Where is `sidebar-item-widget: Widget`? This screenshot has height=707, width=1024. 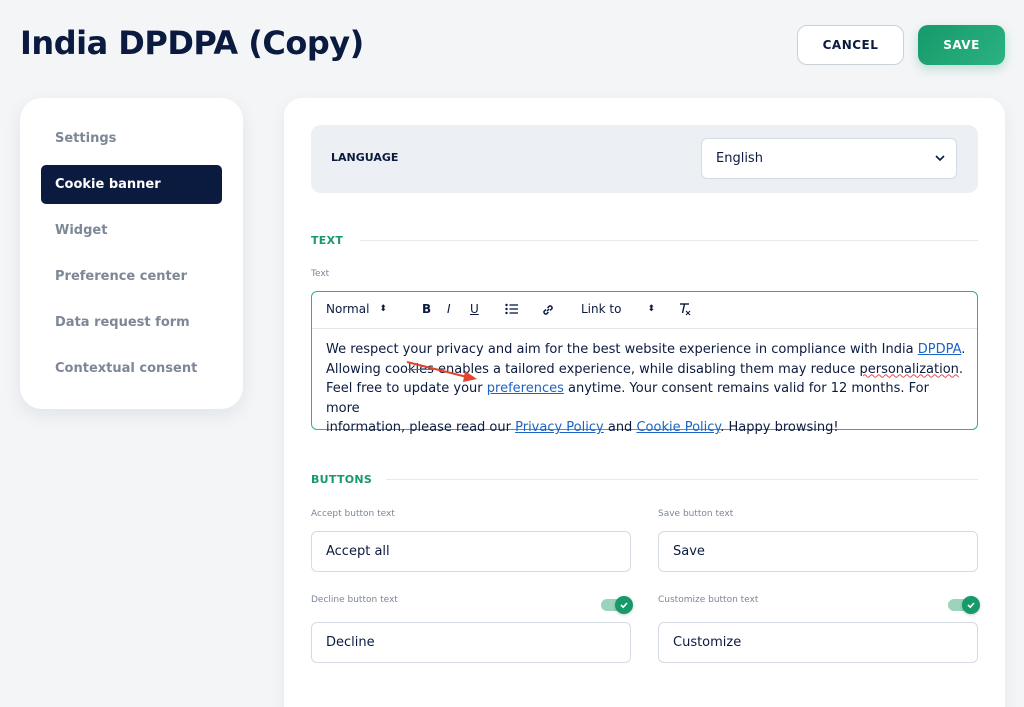 sidebar-item-widget: Widget is located at coordinates (131, 230).